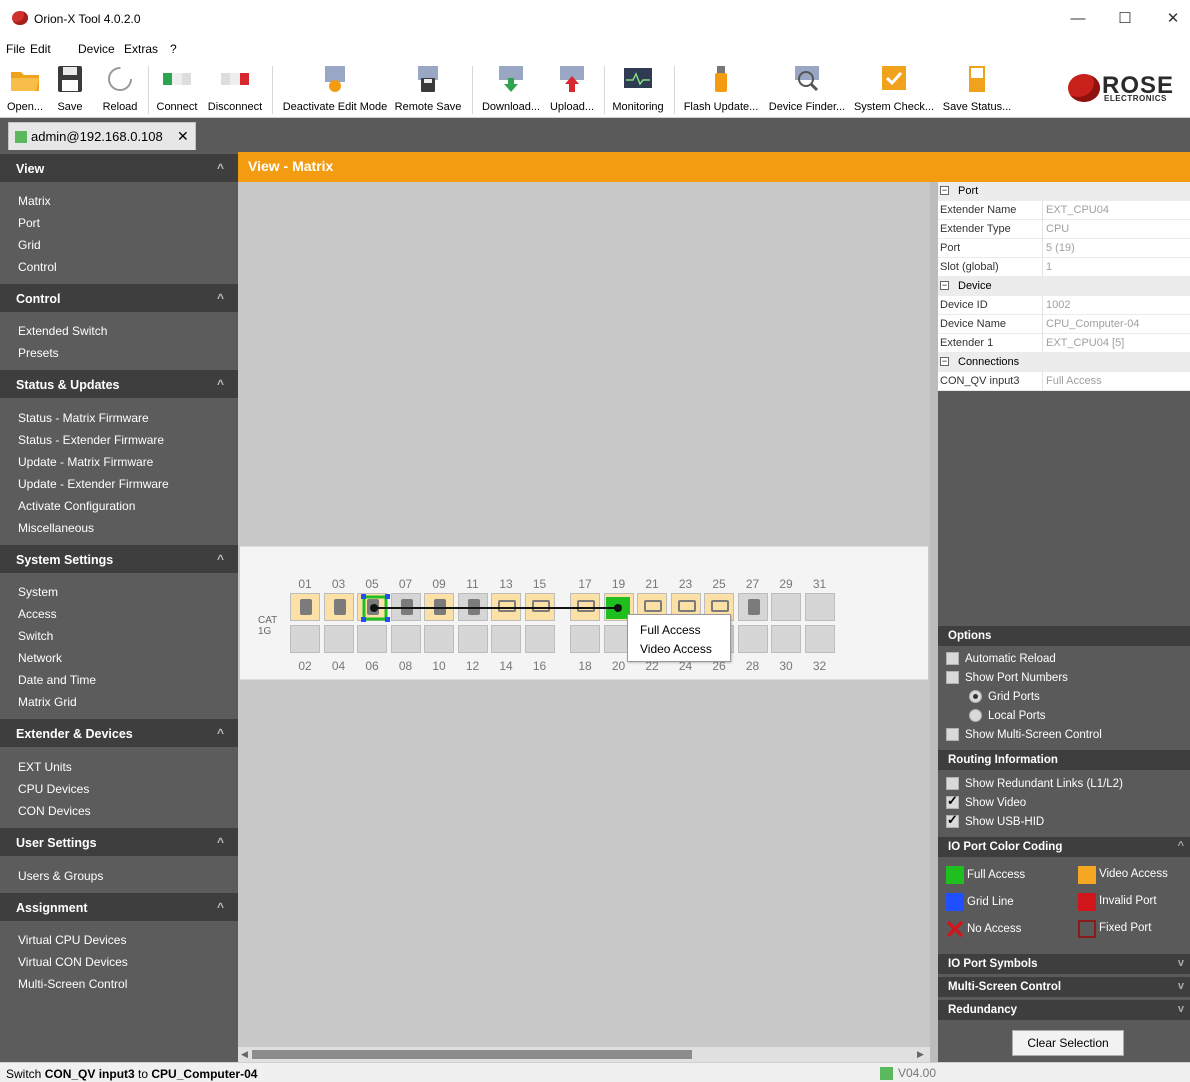  I want to click on prop-group-port: − Port, so click(1064, 191).